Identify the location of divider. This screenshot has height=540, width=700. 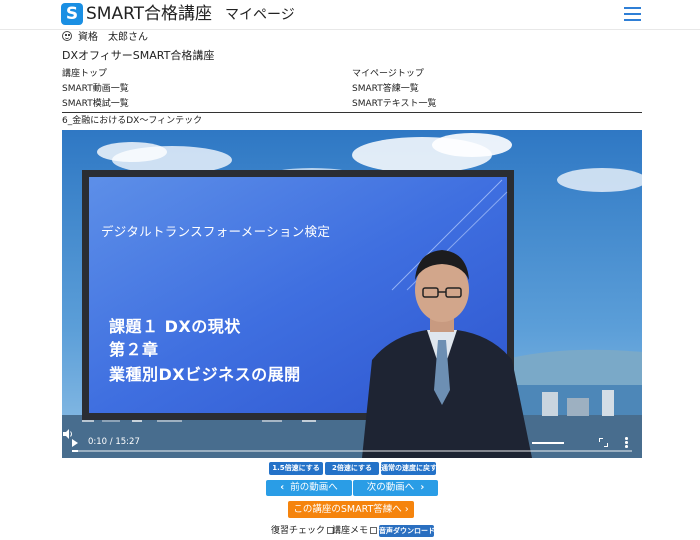
(352, 112).